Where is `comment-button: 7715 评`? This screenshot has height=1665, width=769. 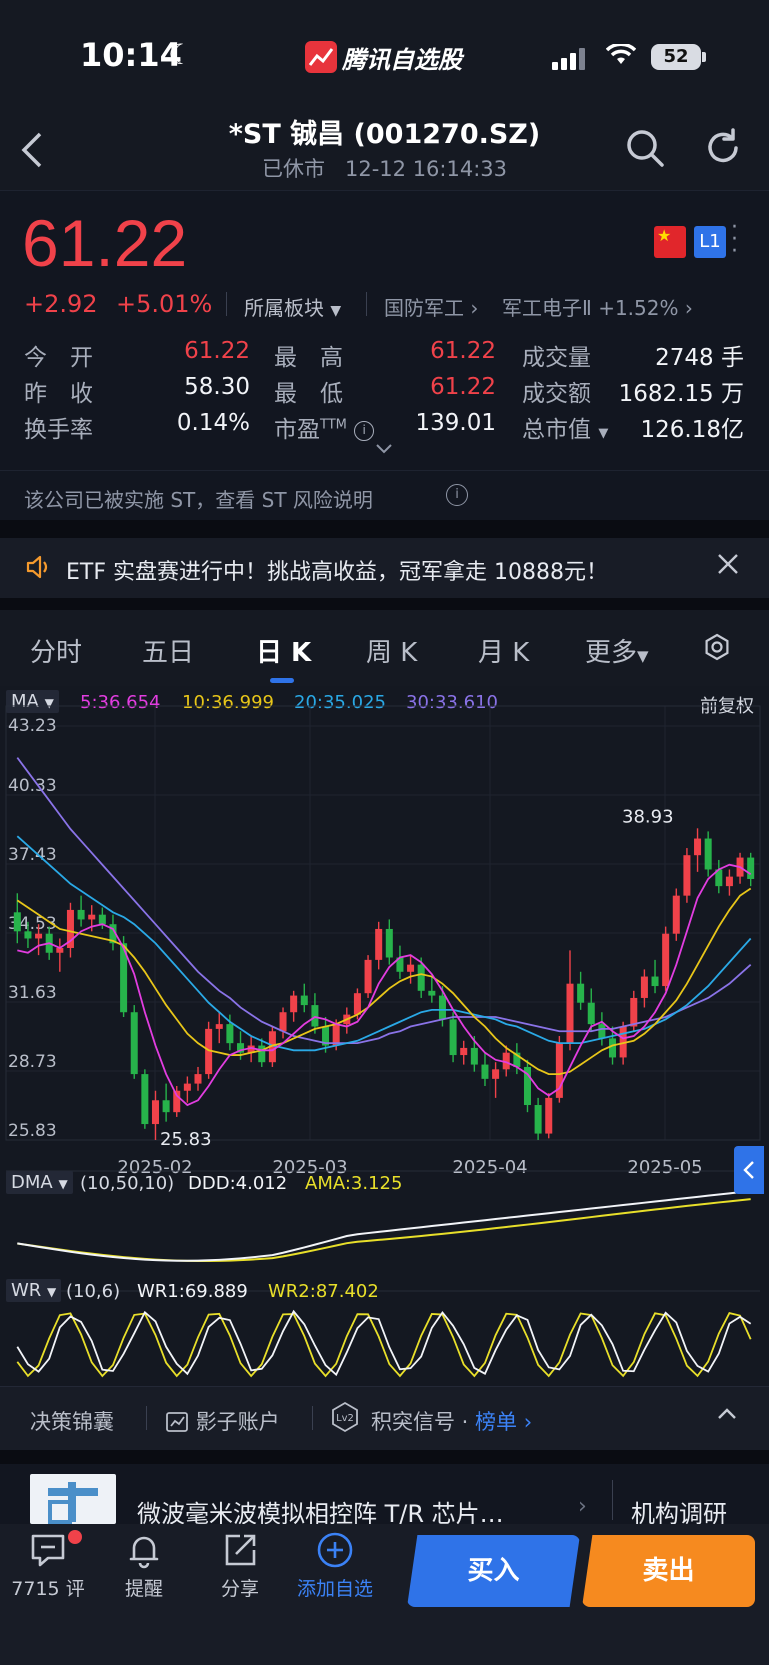 comment-button: 7715 评 is located at coordinates (48, 1565).